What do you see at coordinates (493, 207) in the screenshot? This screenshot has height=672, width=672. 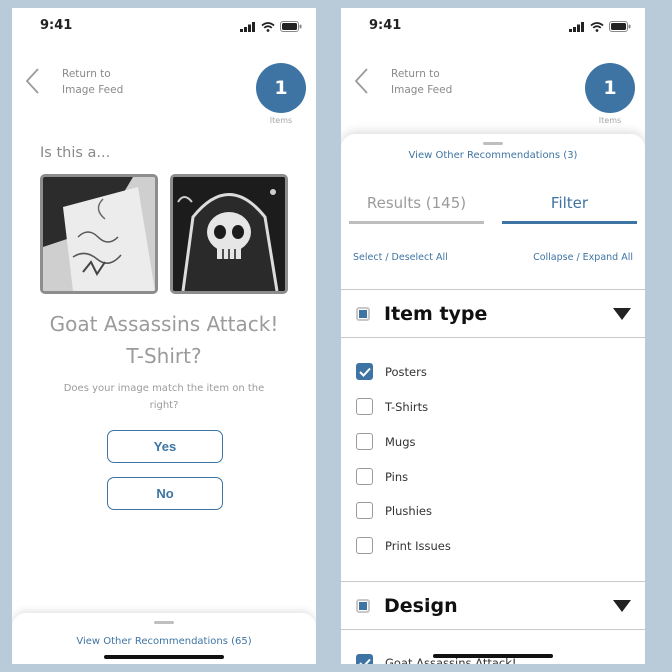 I see `results-filter-tabs: Results (145) Filter` at bounding box center [493, 207].